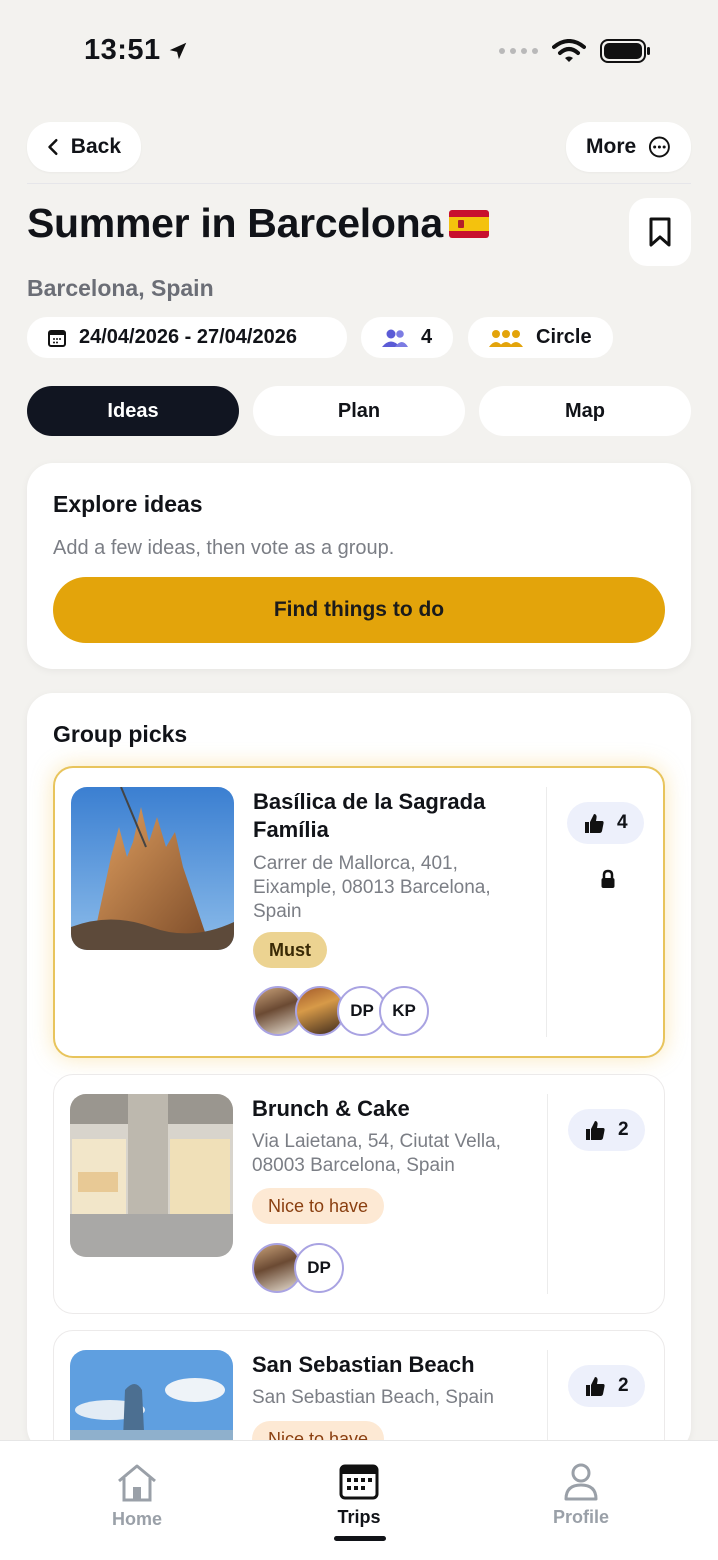 Image resolution: width=718 pixels, height=1560 pixels. What do you see at coordinates (404, 1011) in the screenshot?
I see `avatar: KP` at bounding box center [404, 1011].